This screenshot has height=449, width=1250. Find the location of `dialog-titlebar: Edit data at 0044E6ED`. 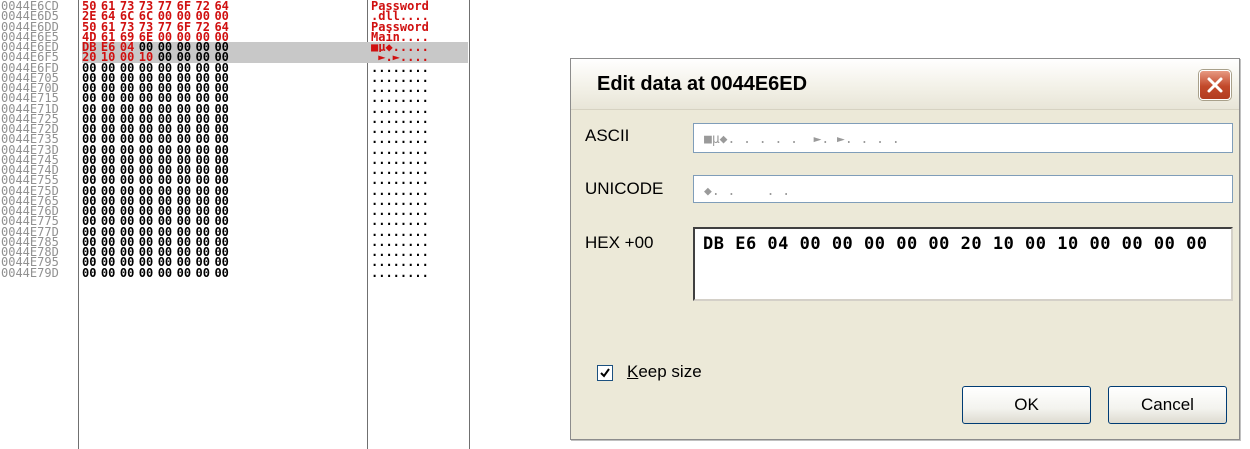

dialog-titlebar: Edit data at 0044E6ED is located at coordinates (905, 84).